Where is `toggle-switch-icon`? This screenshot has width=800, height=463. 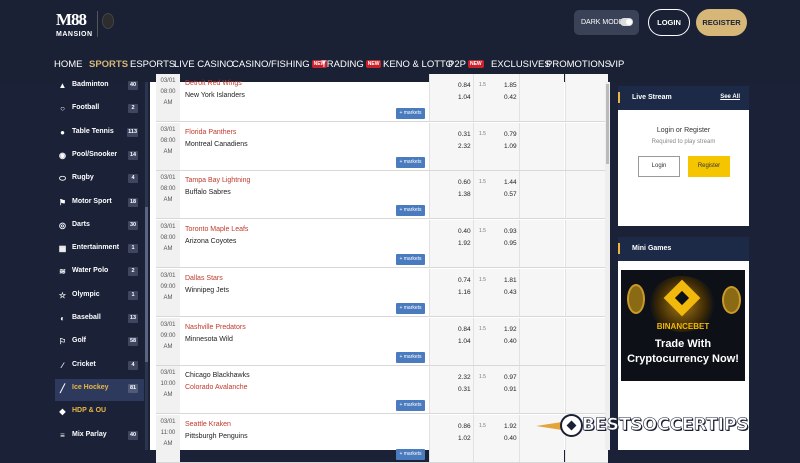 toggle-switch-icon is located at coordinates (626, 22).